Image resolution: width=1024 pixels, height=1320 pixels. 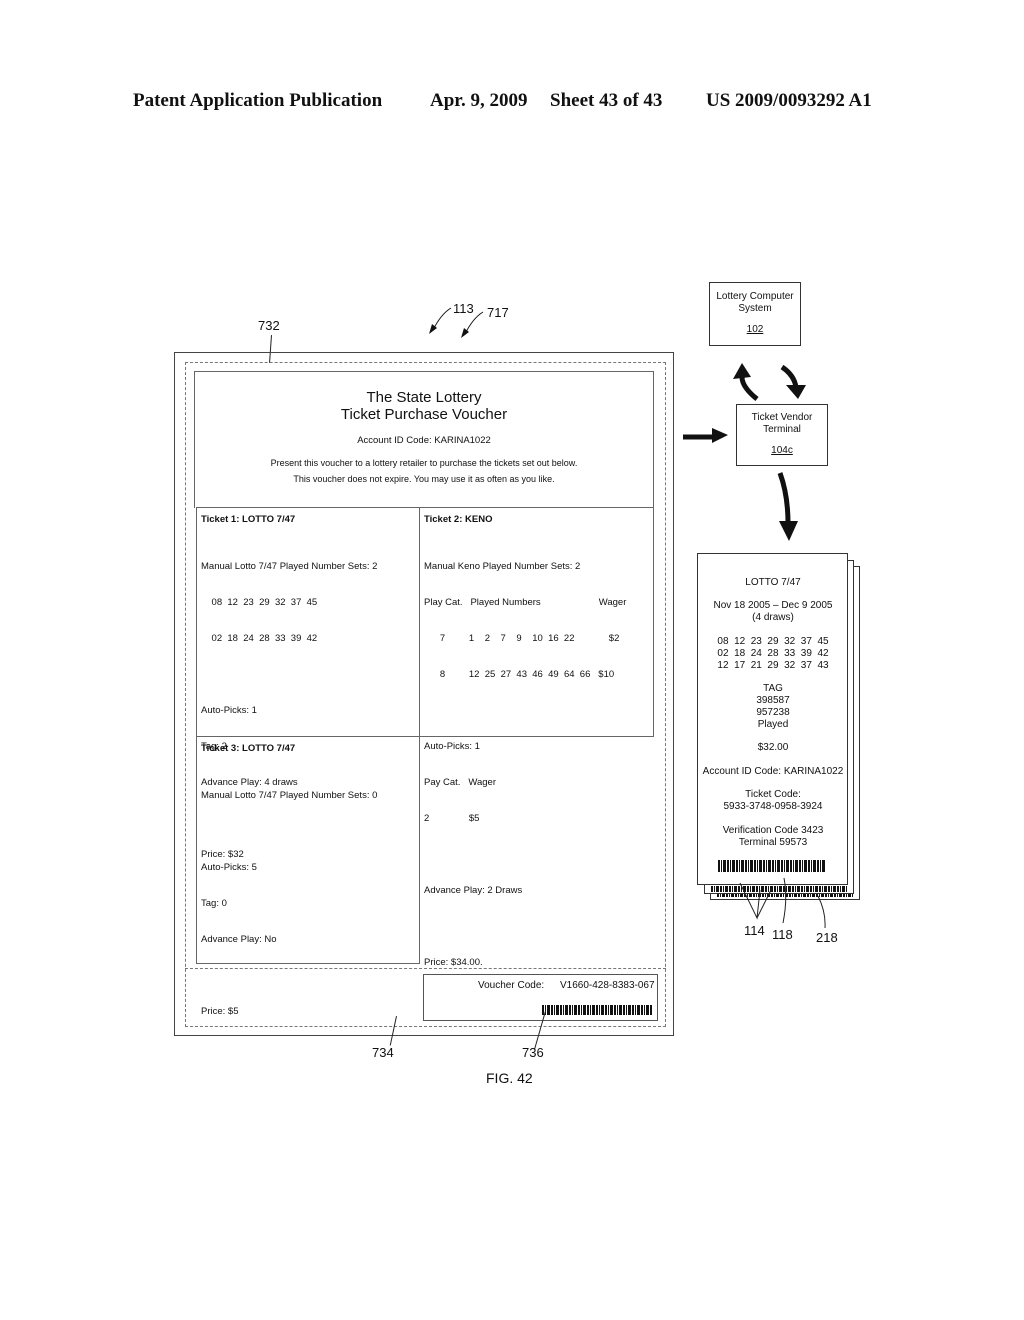 I want to click on voucher-footer-divider, so click(x=425, y=969).